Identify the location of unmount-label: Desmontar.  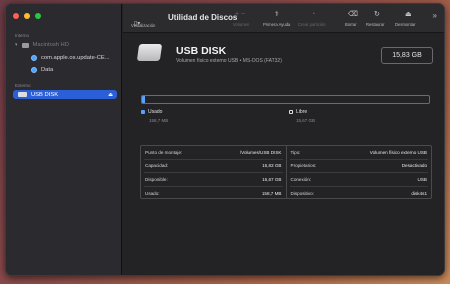
(405, 24).